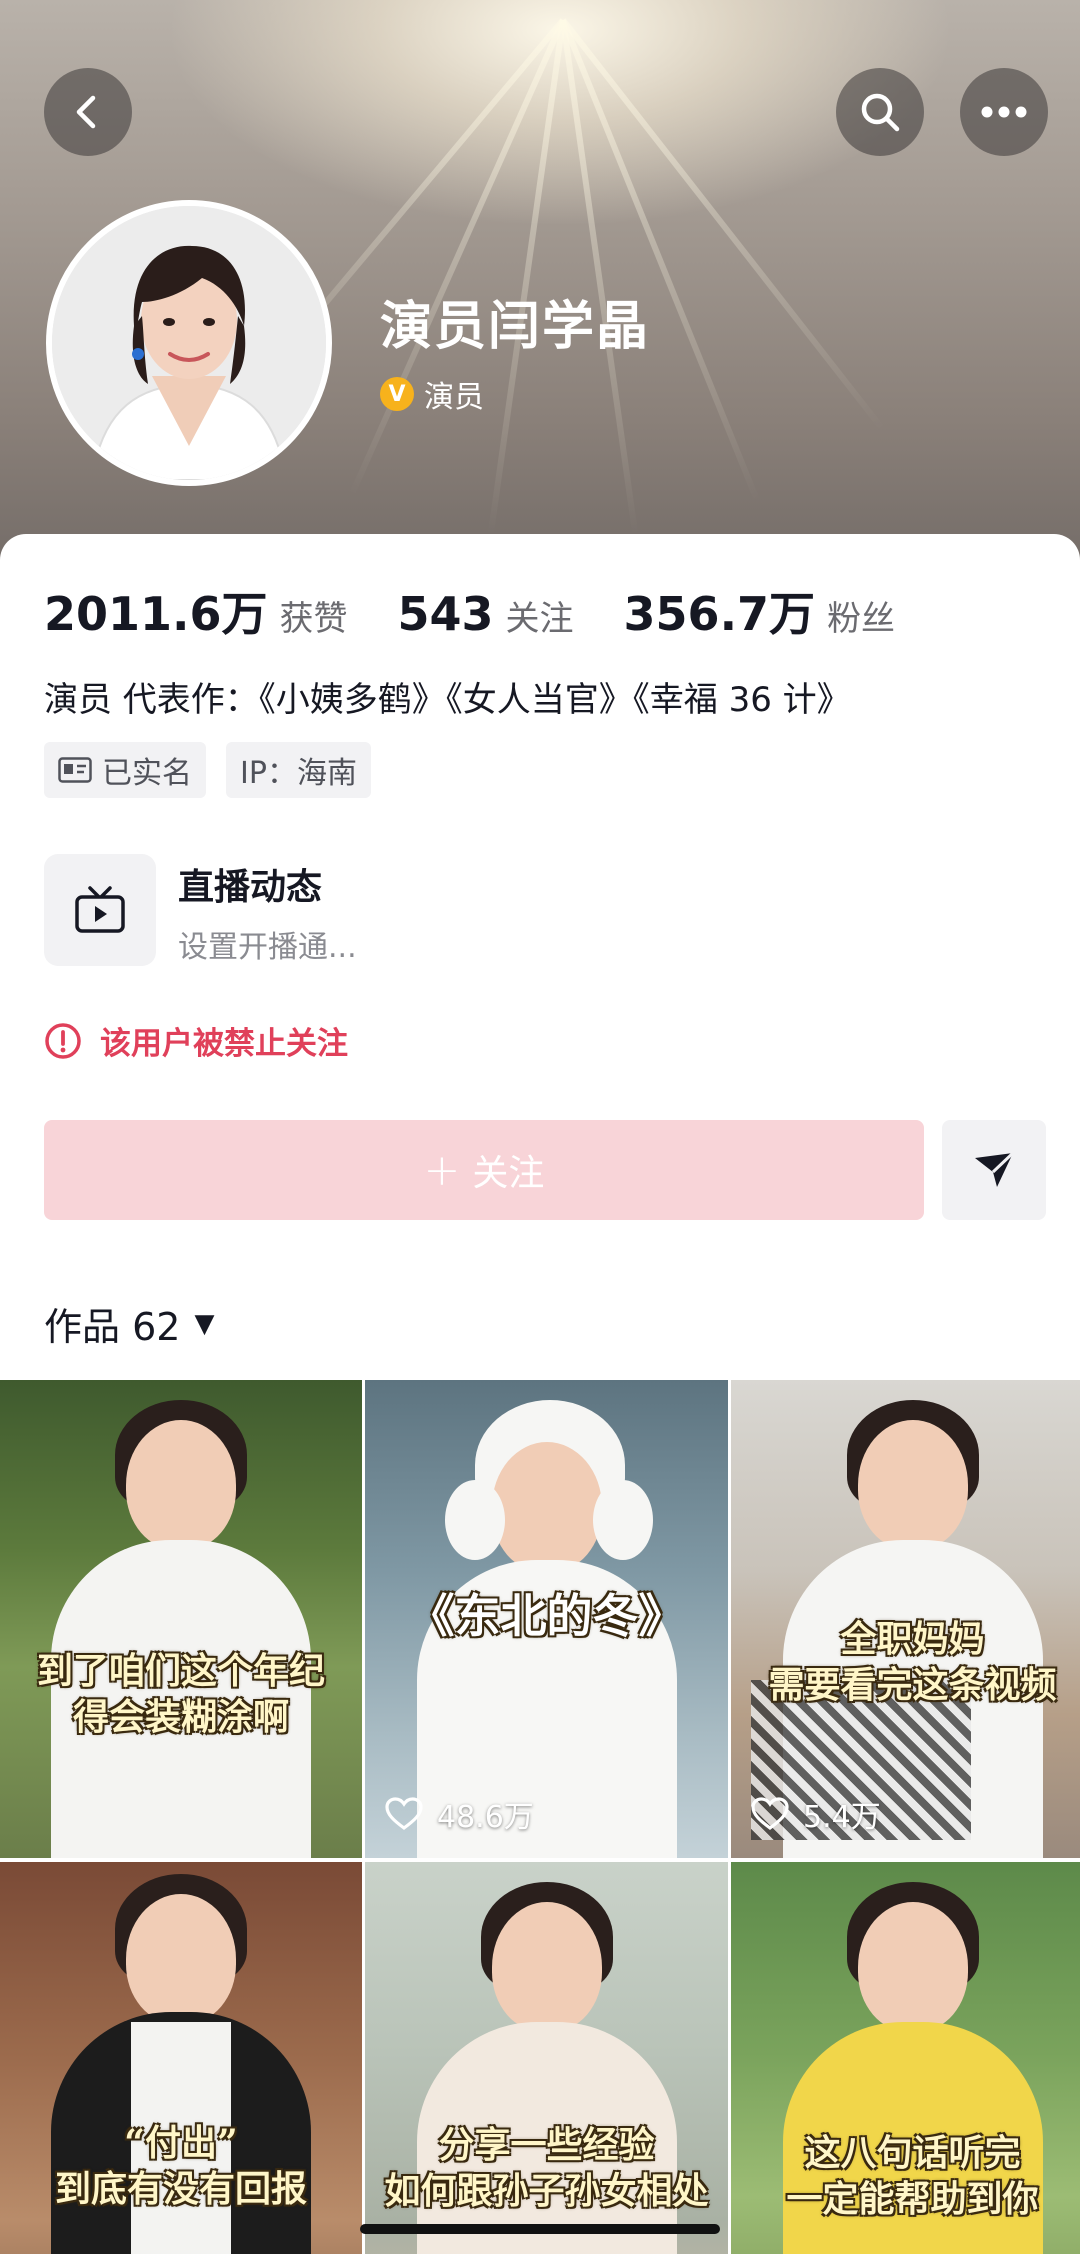 The image size is (1080, 2254). What do you see at coordinates (912, 2199) in the screenshot?
I see `video-caption-line: 一定能帮助到你` at bounding box center [912, 2199].